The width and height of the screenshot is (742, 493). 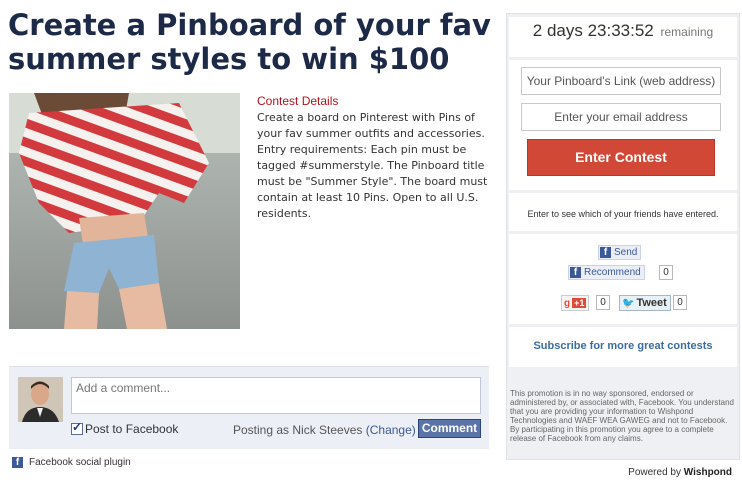 I want to click on powered-by: Powered by Wishpond, so click(x=621, y=472).